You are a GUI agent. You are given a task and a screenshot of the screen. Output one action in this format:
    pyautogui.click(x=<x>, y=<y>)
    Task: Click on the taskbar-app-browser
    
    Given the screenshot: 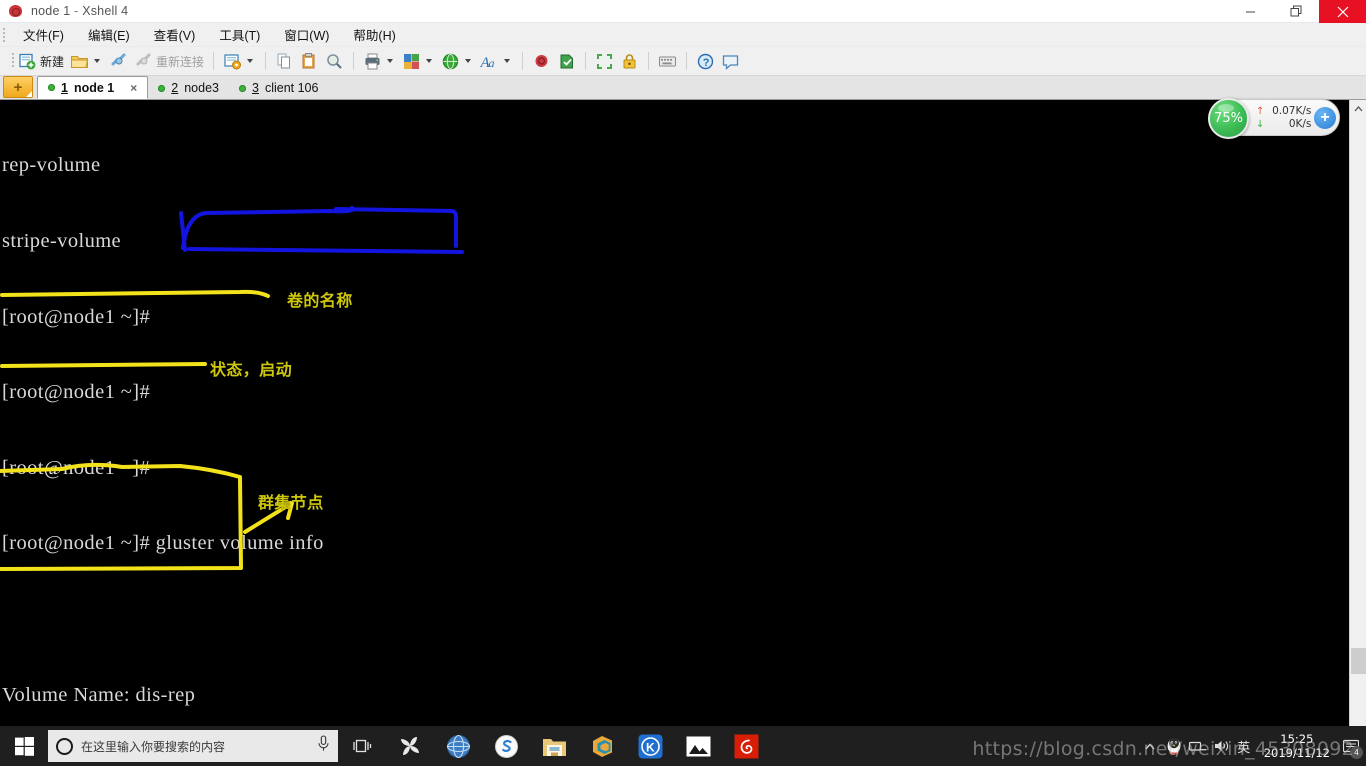 What is the action you would take?
    pyautogui.click(x=458, y=746)
    